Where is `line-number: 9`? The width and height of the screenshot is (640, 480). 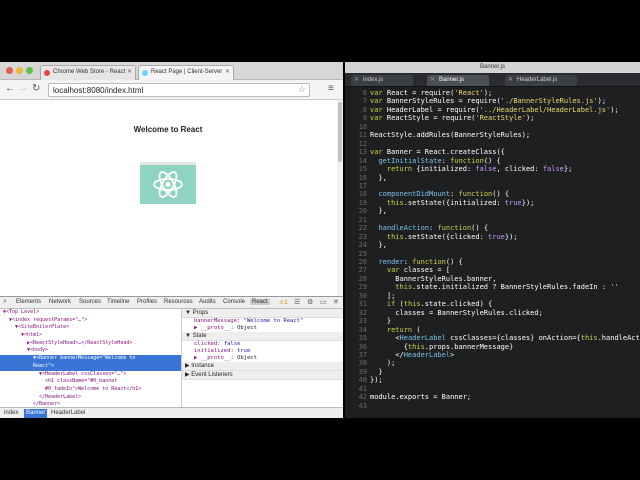
line-number: 9 is located at coordinates (364, 118).